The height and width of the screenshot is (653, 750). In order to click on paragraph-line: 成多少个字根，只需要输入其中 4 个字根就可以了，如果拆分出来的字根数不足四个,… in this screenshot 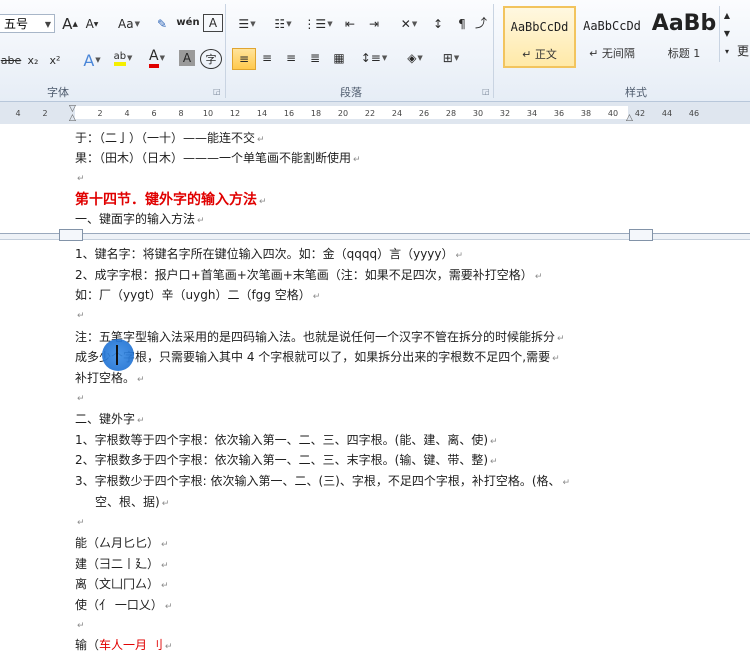, I will do `click(317, 356)`.